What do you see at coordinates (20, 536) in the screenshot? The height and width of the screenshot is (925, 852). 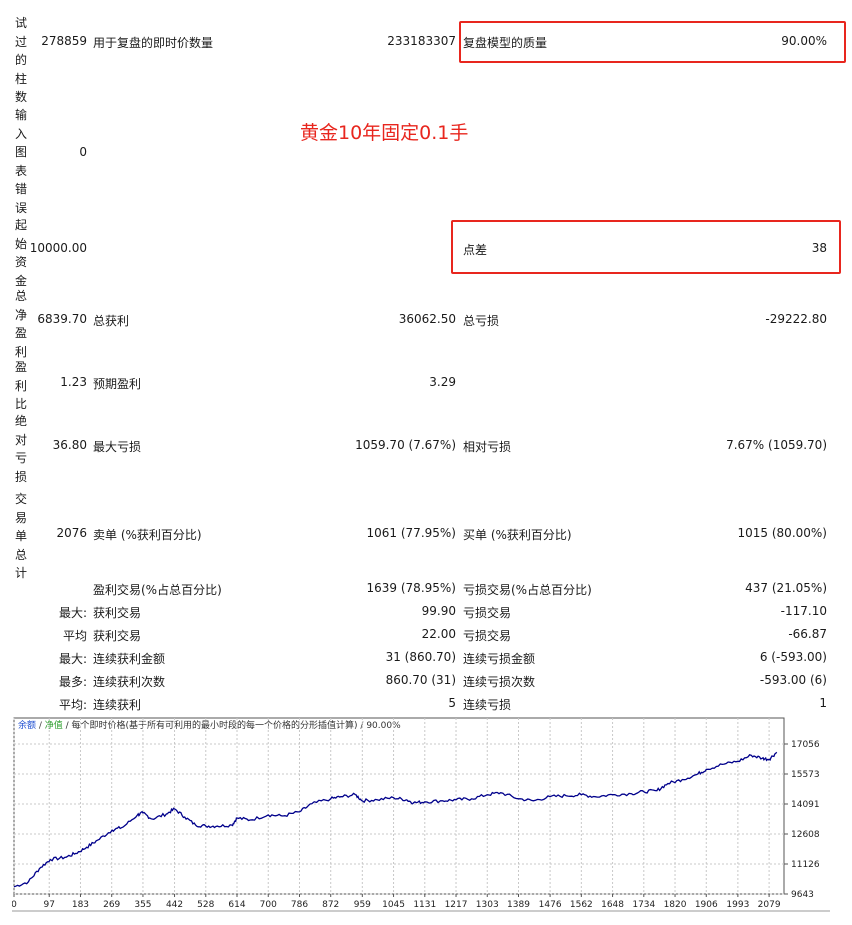 I see `total-trades-label: 交易单总计` at bounding box center [20, 536].